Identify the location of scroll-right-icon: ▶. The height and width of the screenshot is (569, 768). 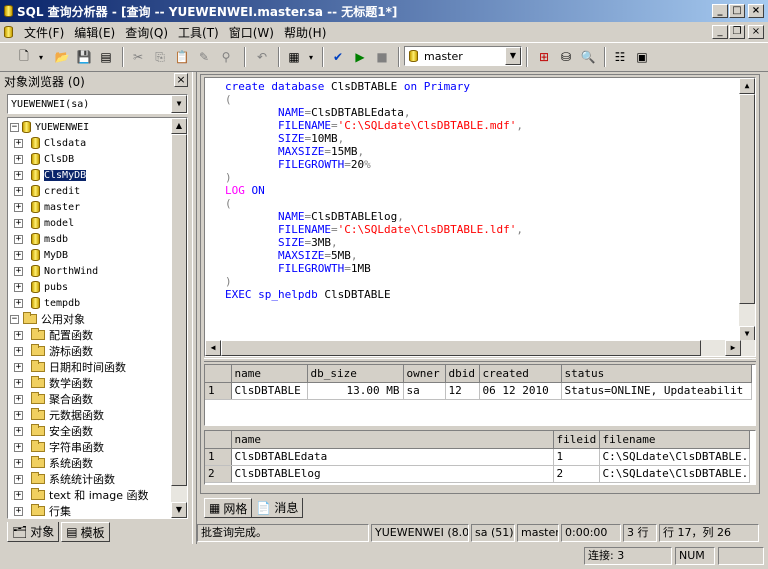
(733, 348).